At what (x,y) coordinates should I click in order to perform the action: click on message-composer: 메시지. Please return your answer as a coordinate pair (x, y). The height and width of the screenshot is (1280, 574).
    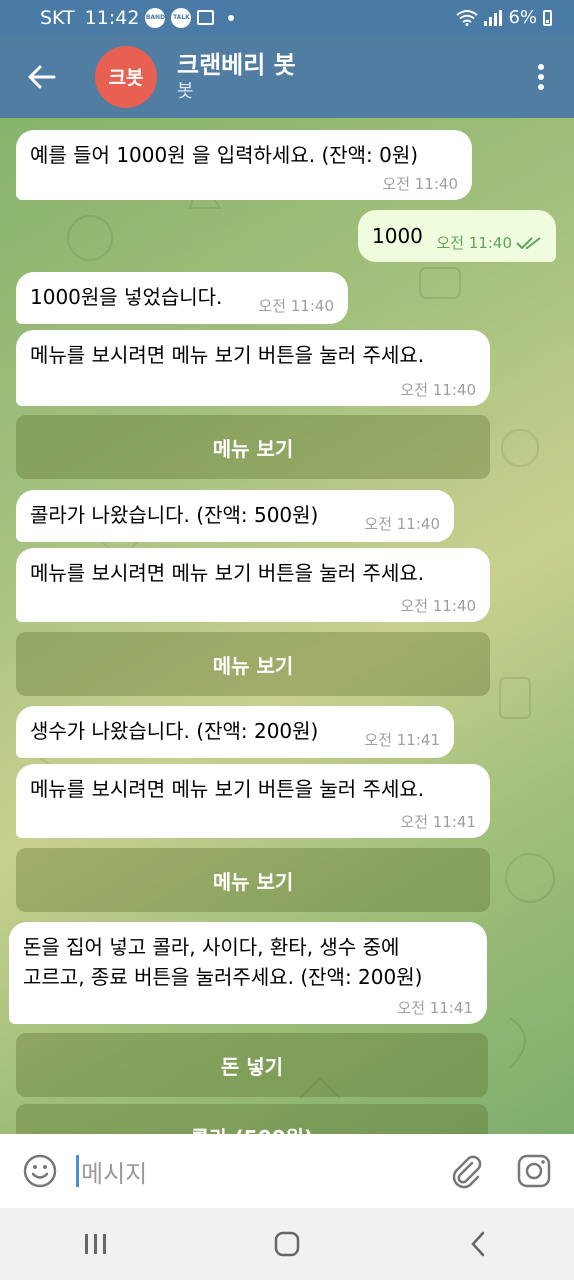
    Looking at the image, I should click on (287, 1171).